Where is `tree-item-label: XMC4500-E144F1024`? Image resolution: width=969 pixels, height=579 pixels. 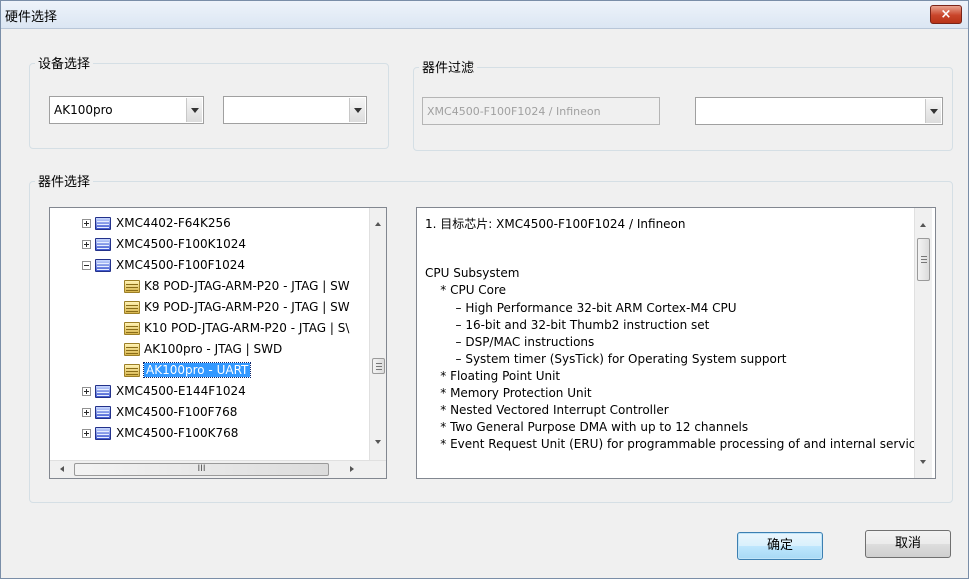 tree-item-label: XMC4500-E144F1024 is located at coordinates (181, 391).